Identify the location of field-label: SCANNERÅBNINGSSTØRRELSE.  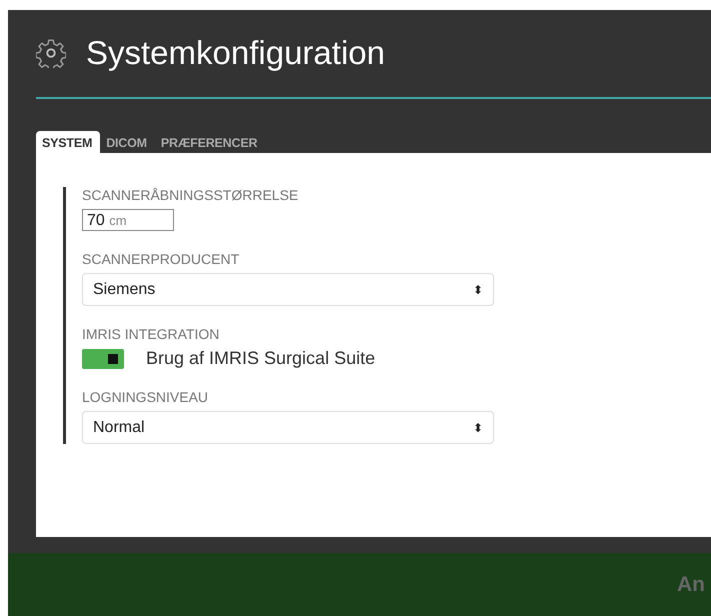
(191, 195).